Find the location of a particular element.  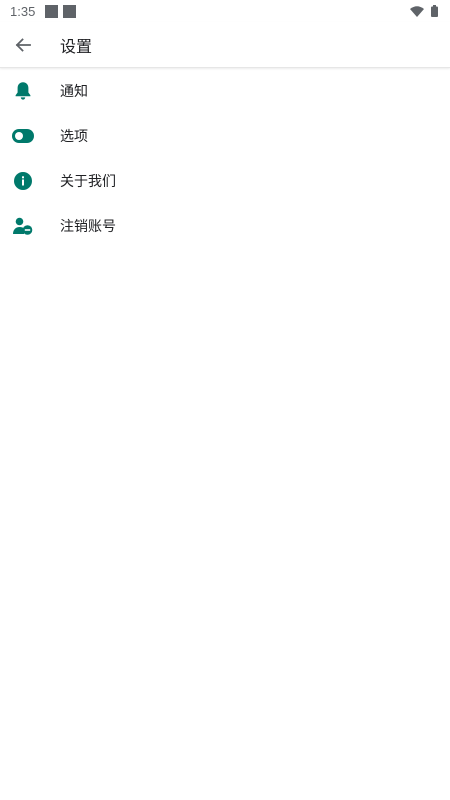

status-bar: 1:35 is located at coordinates (225, 11).